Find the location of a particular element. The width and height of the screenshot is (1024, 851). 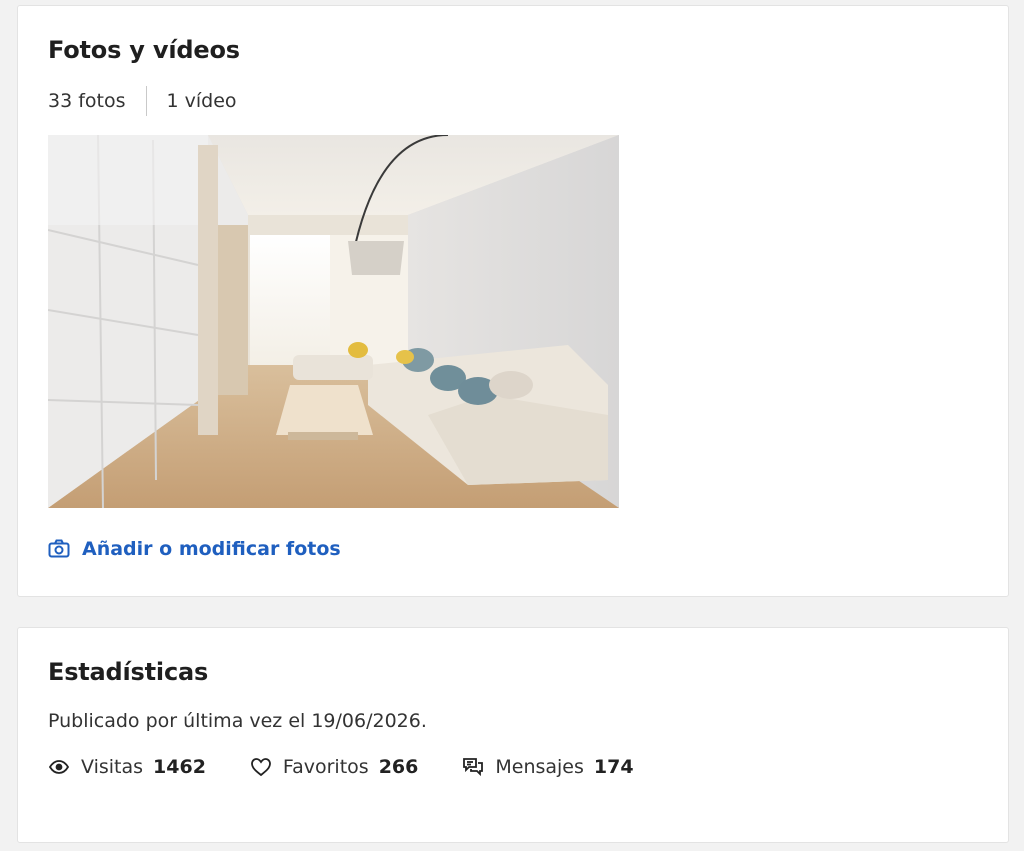

metric-visits: Visitas 1462 is located at coordinates (127, 767).